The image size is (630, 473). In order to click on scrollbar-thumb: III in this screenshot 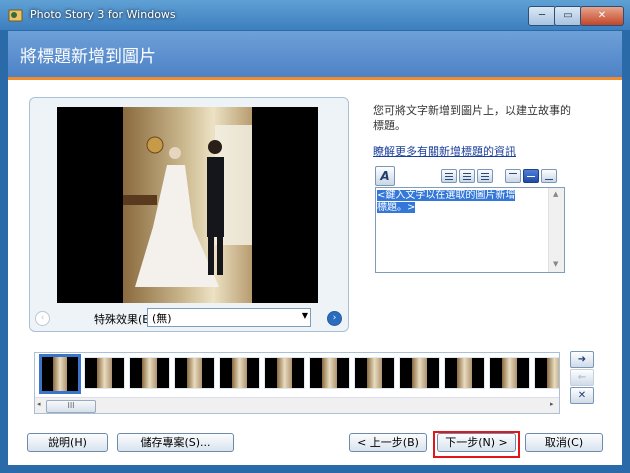, I will do `click(71, 406)`.